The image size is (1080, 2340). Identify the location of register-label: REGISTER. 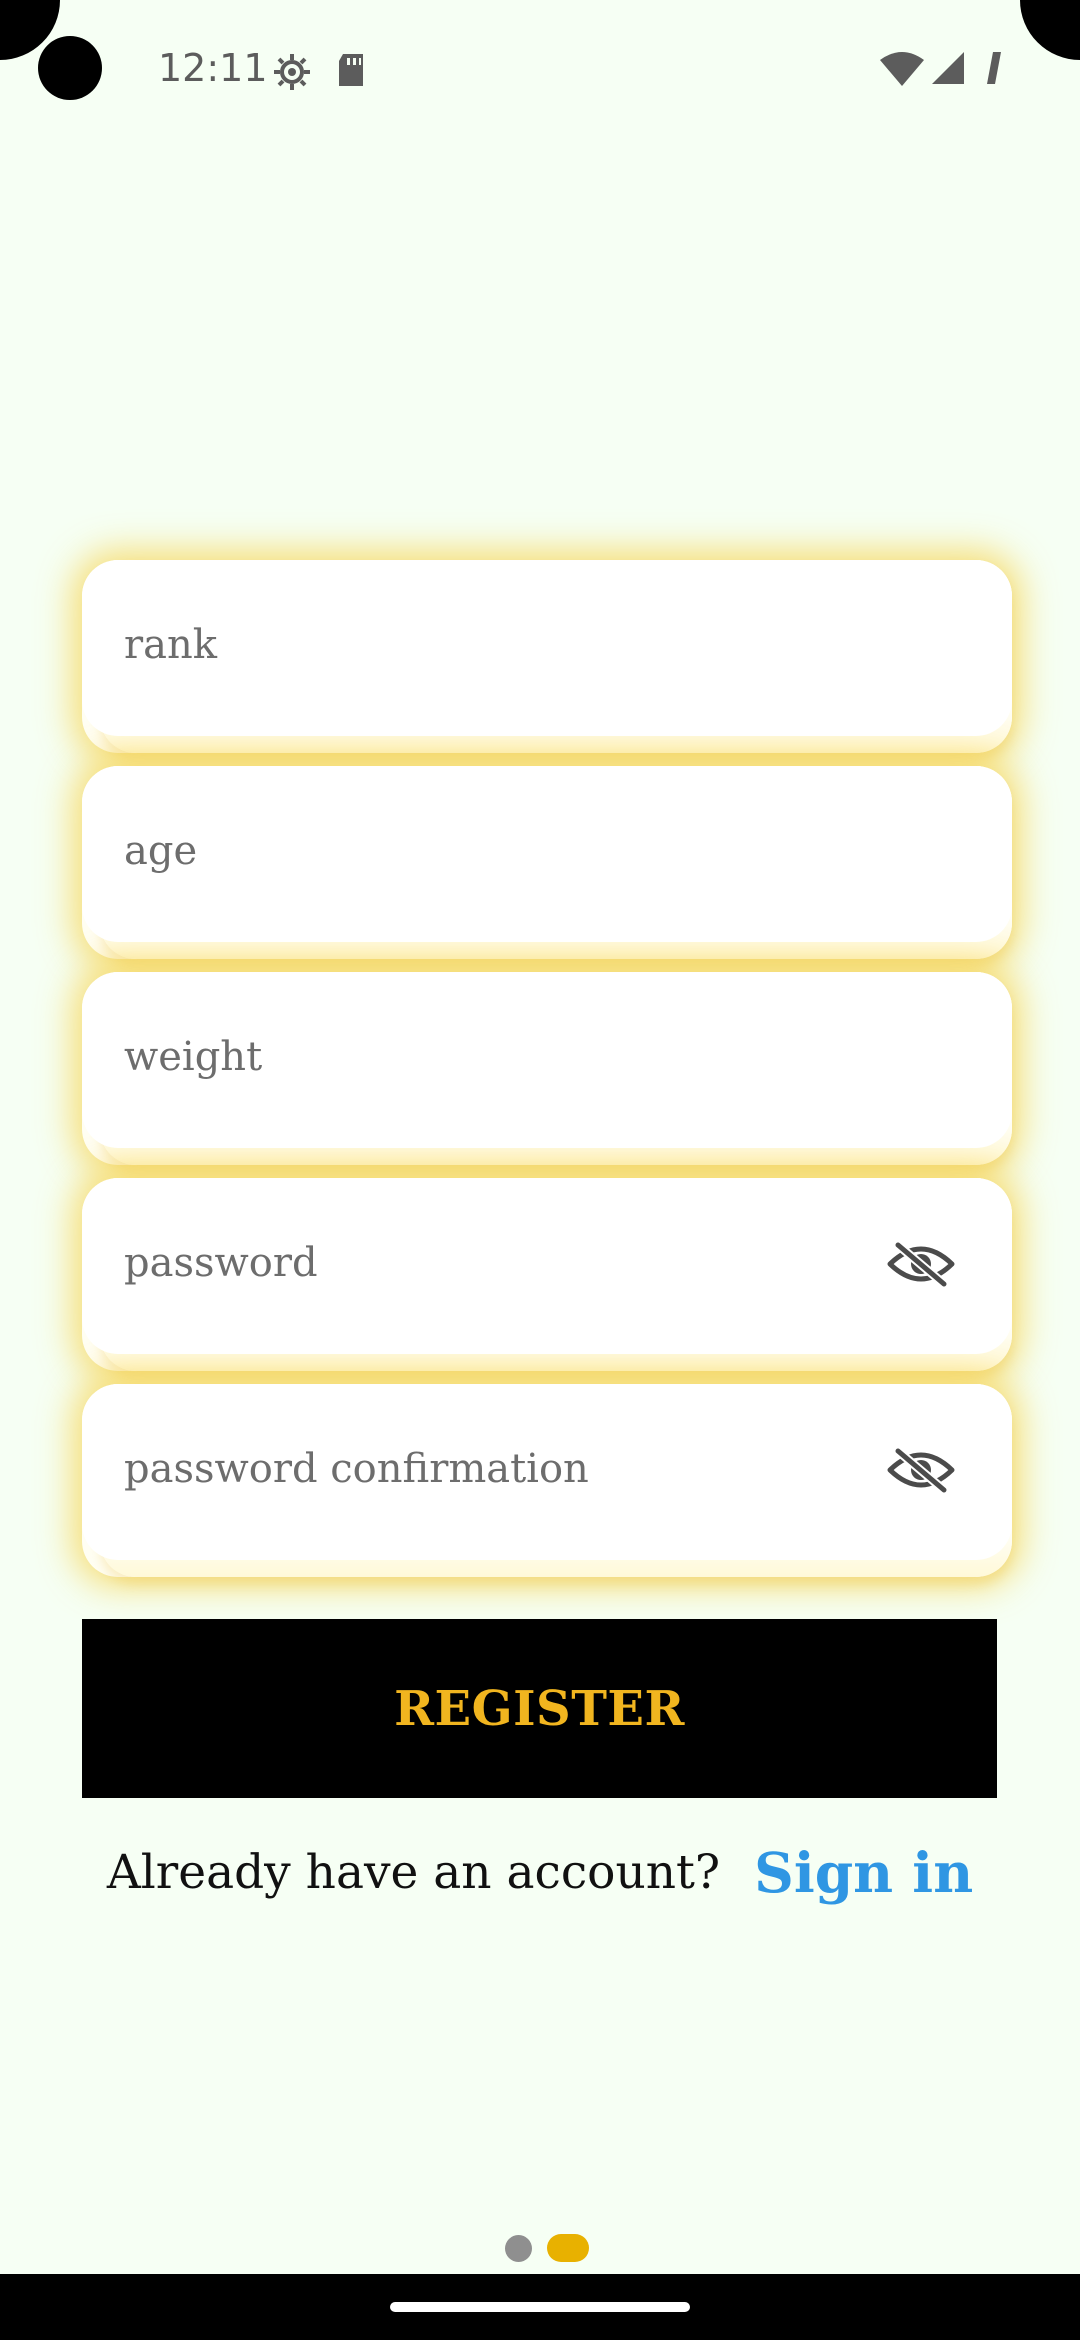
(539, 1708).